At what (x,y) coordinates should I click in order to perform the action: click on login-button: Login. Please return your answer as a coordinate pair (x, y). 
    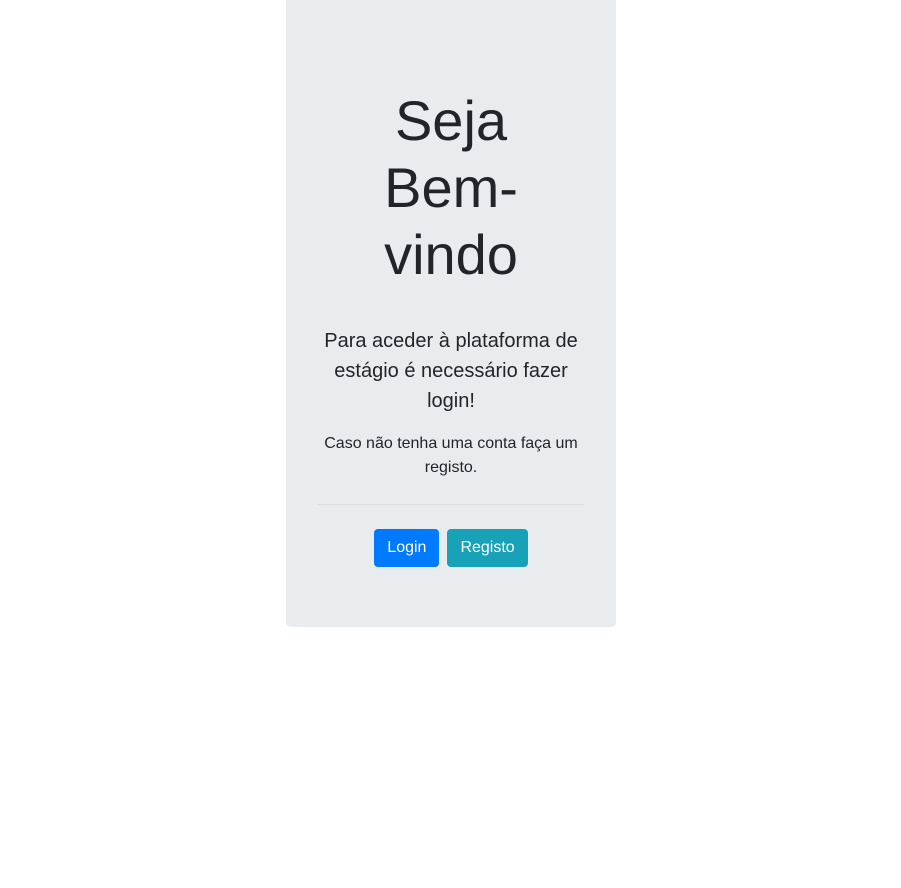
    Looking at the image, I should click on (407, 548).